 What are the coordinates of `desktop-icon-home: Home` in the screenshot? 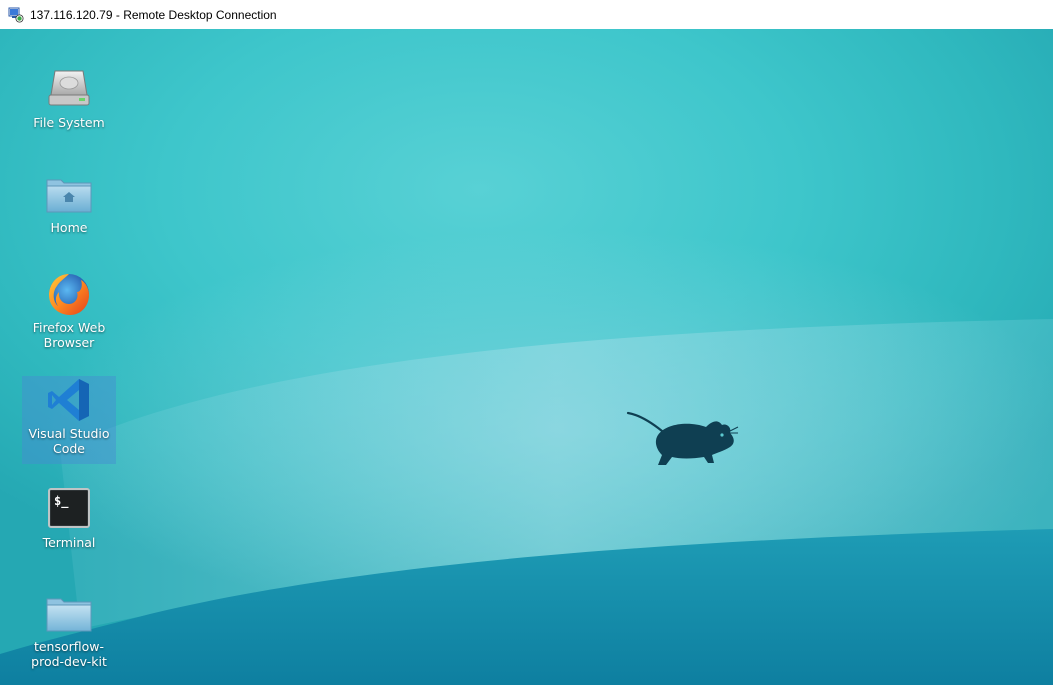 It's located at (69, 202).